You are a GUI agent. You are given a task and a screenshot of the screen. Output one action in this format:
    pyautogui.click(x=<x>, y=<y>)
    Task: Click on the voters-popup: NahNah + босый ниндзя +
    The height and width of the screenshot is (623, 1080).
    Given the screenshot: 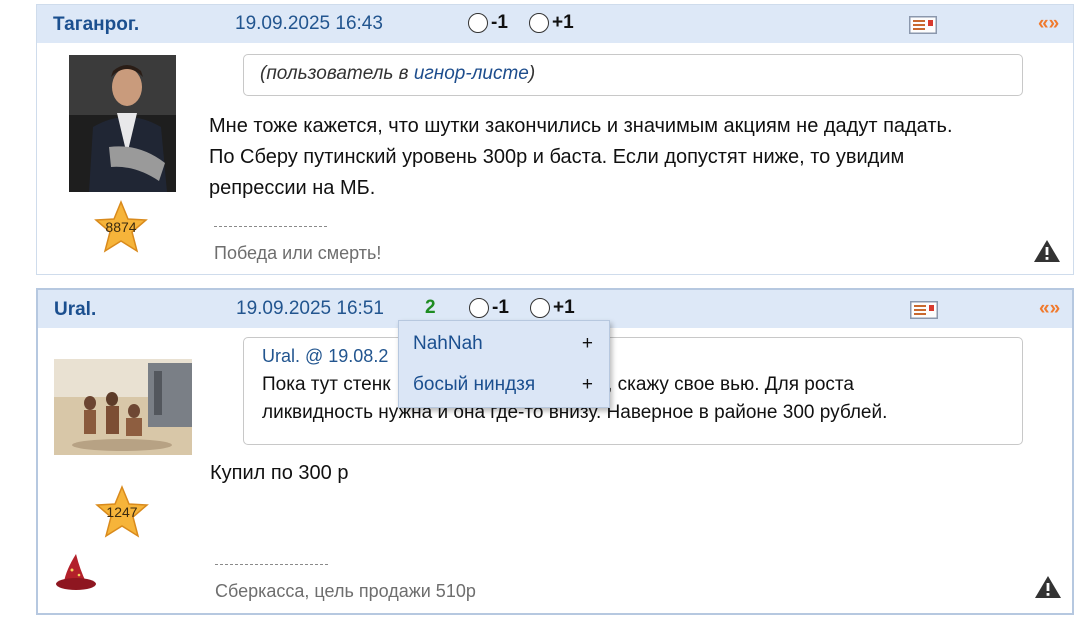 What is the action you would take?
    pyautogui.click(x=504, y=364)
    